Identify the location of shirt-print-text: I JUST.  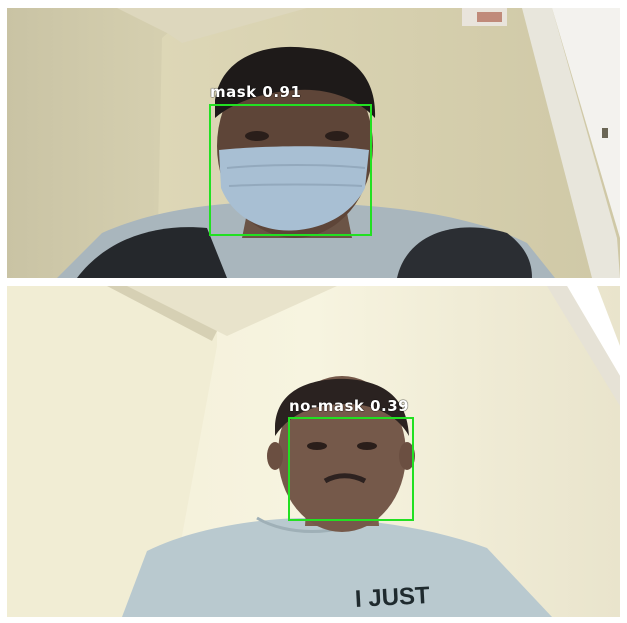
(392, 597).